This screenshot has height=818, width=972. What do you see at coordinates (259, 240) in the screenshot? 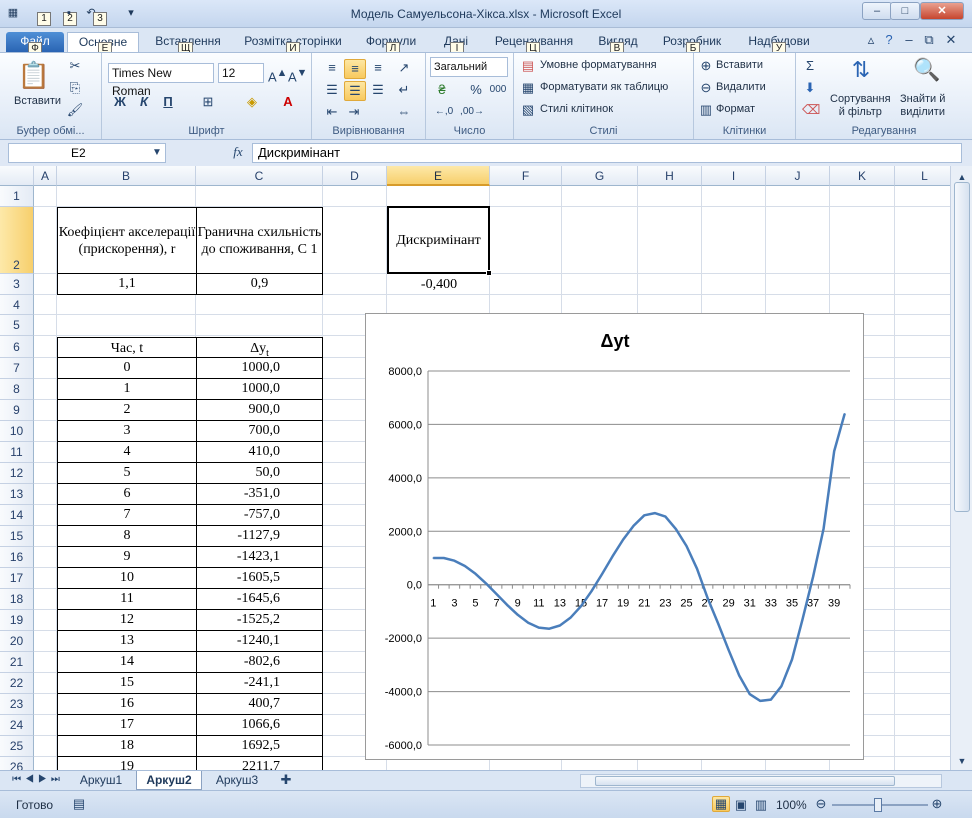
I see `c-header-cell: Гранична схильність до споживання, C 1` at bounding box center [259, 240].